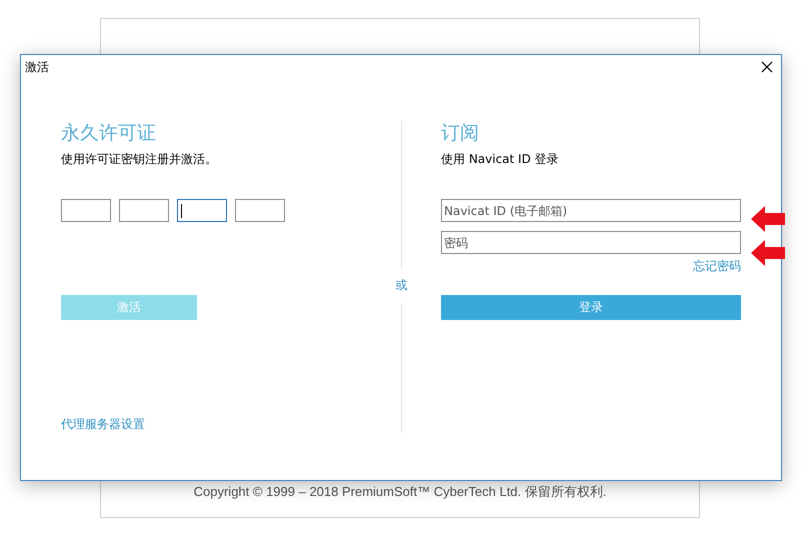 The image size is (810, 551). I want to click on or-separator: 或, so click(402, 285).